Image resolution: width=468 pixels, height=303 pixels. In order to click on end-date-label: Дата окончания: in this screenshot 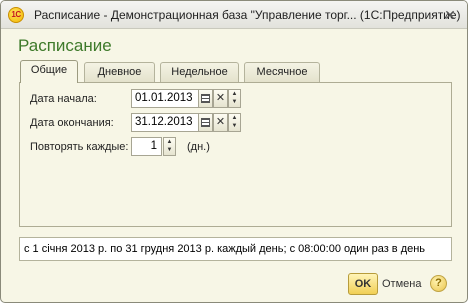, I will do `click(72, 123)`.